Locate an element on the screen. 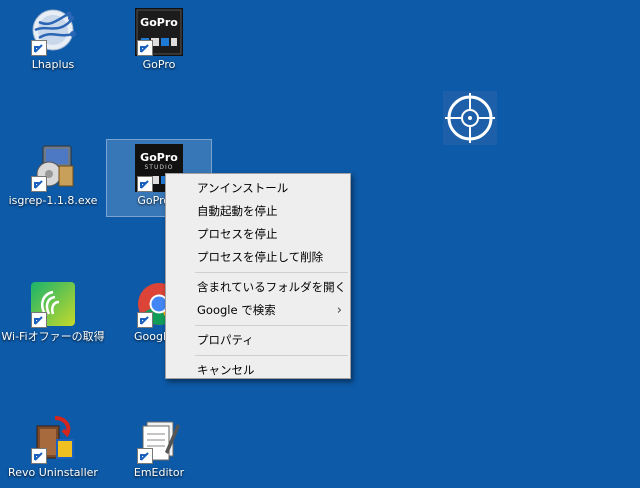 This screenshot has width=640, height=488. gopro-studio-subtext: STUDIO is located at coordinates (159, 167).